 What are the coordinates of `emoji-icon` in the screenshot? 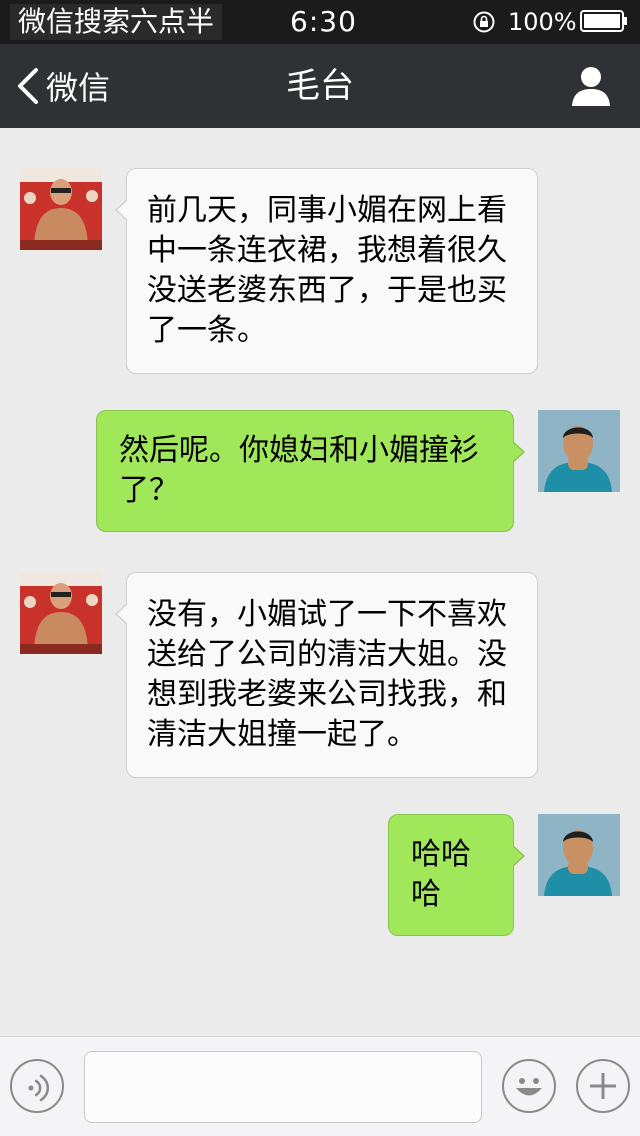 It's located at (529, 1087).